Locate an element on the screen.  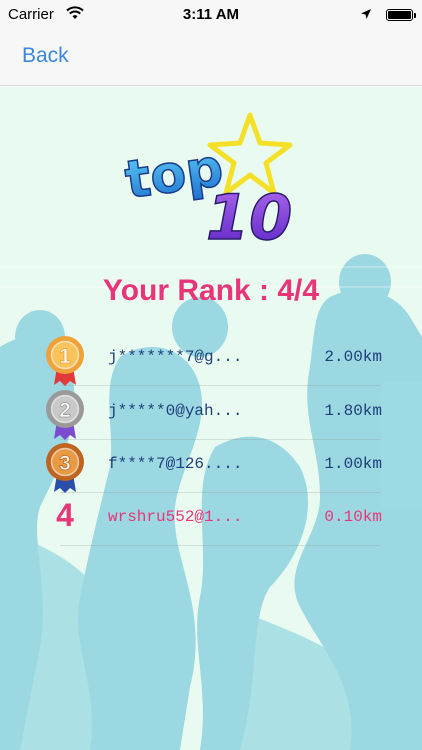
back-button: Back is located at coordinates (45, 56).